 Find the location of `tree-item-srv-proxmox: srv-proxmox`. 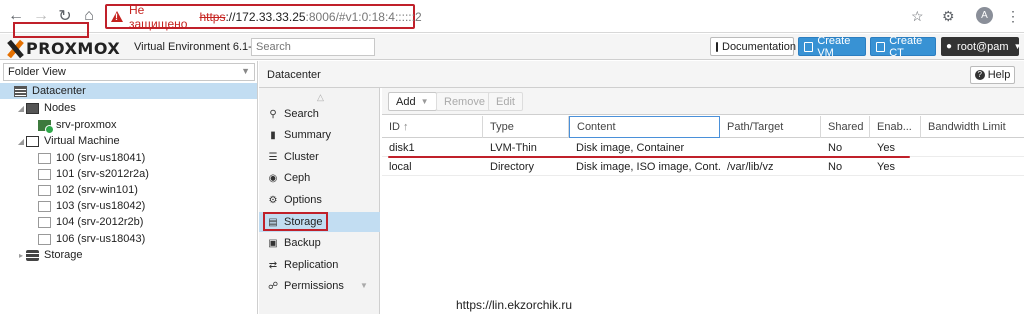

tree-item-srv-proxmox: srv-proxmox is located at coordinates (128, 125).